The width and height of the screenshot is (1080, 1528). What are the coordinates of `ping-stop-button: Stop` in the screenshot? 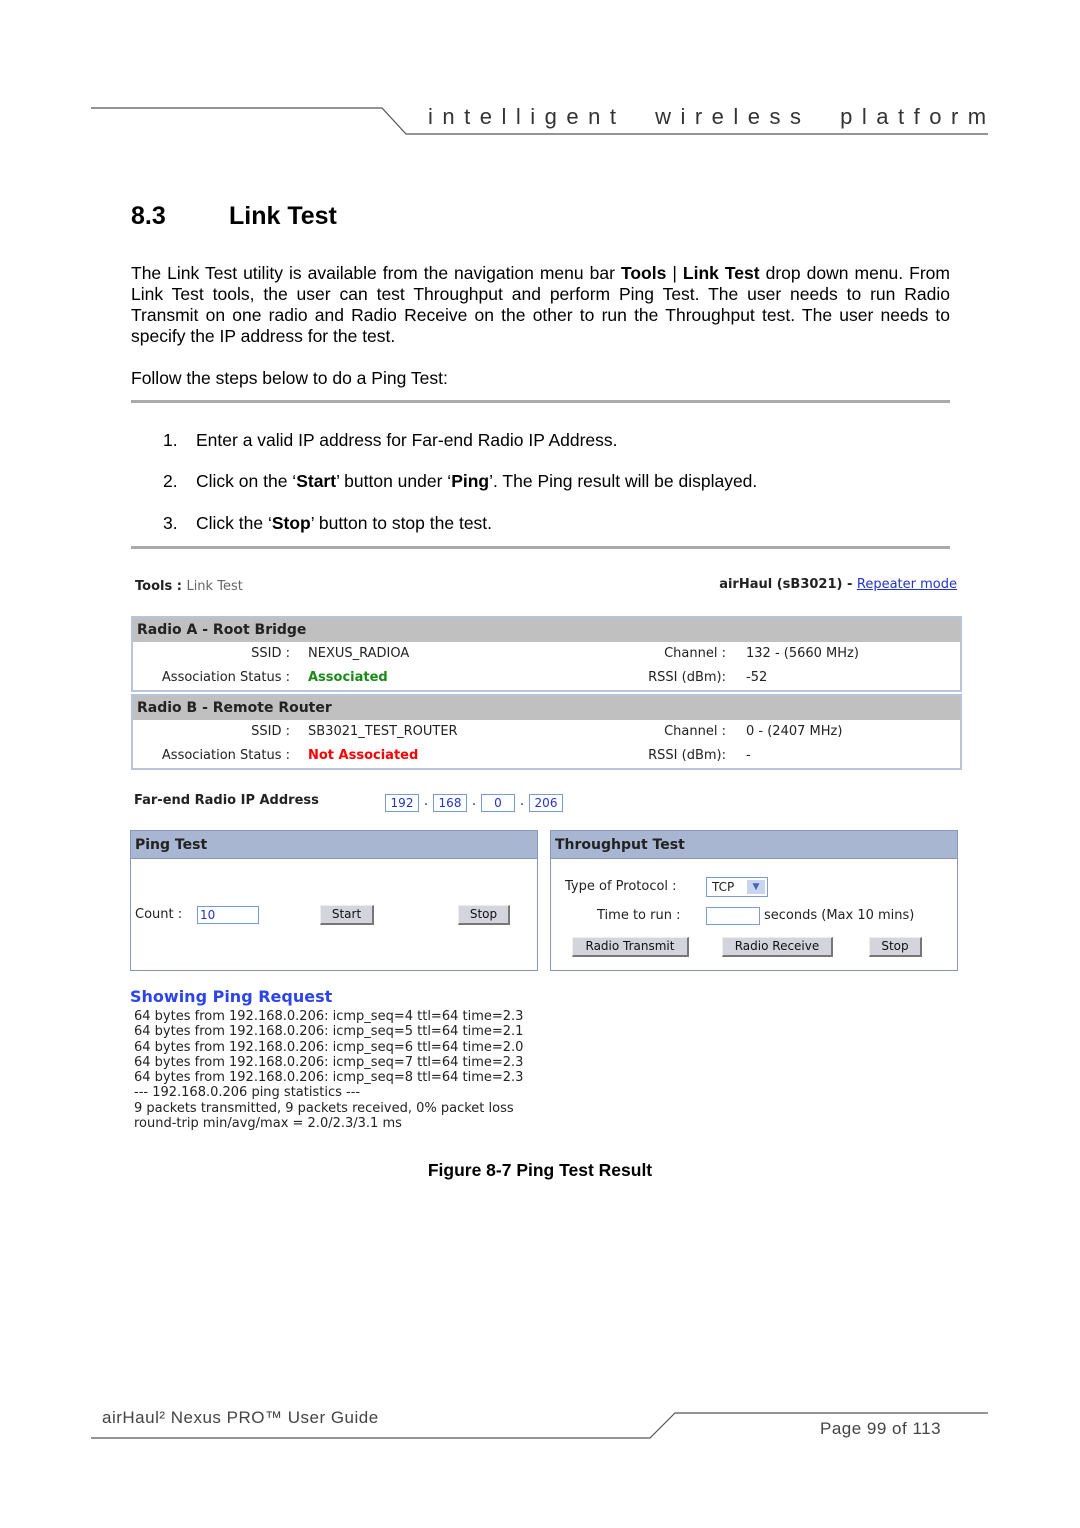 It's located at (484, 915).